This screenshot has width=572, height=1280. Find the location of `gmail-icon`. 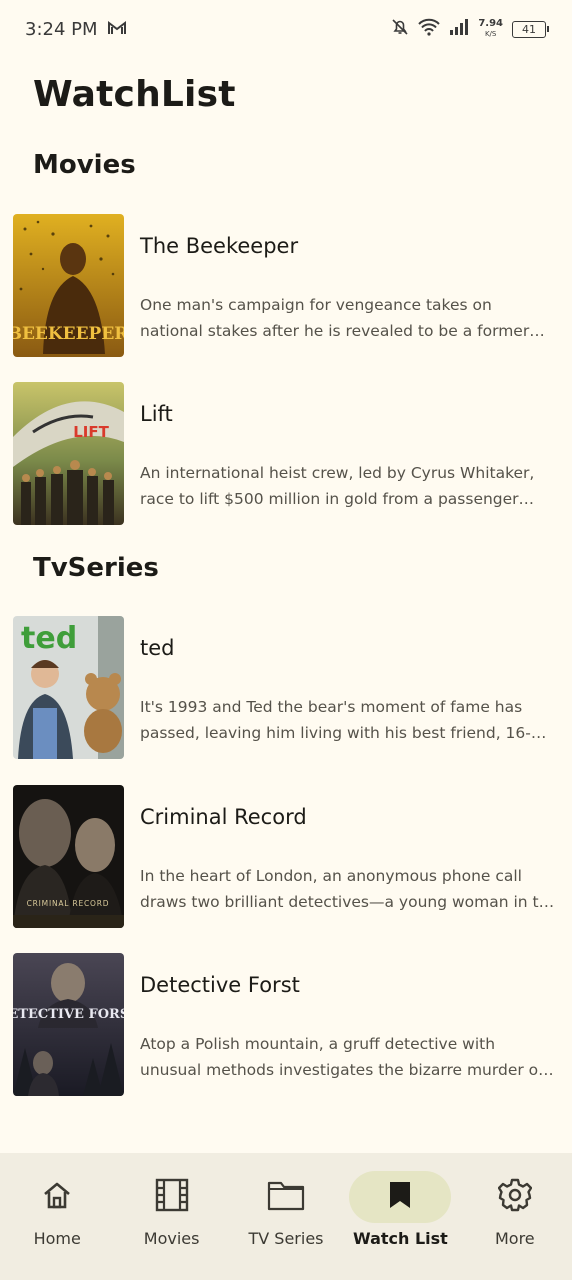

gmail-icon is located at coordinates (116, 29).